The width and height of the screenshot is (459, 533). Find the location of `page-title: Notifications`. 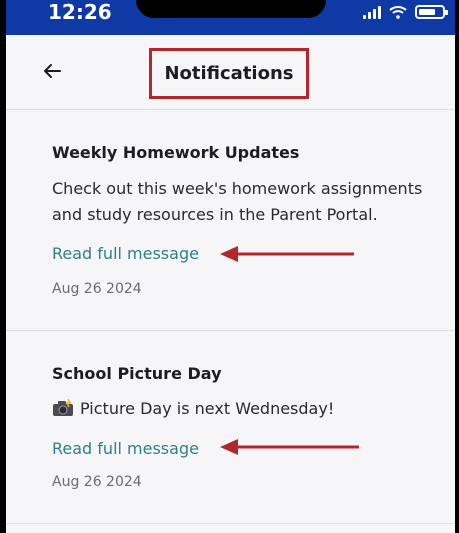

page-title: Notifications is located at coordinates (229, 73).